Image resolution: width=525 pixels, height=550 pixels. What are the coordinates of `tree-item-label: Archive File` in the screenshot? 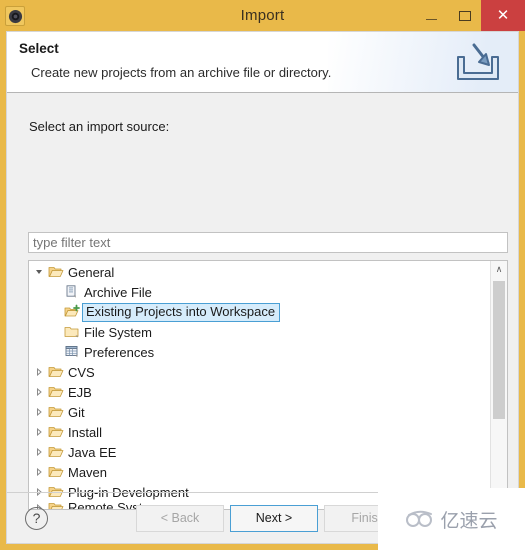 It's located at (118, 292).